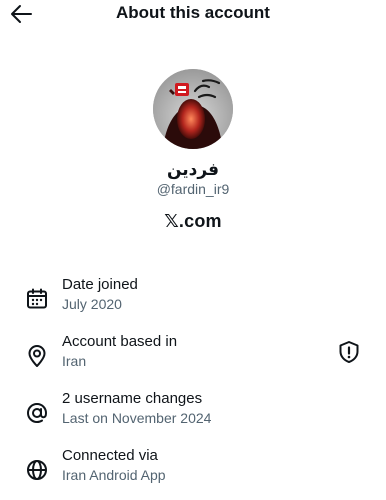 This screenshot has width=386, height=500. What do you see at coordinates (132, 398) in the screenshot?
I see `username-changes-label: 2 username changes` at bounding box center [132, 398].